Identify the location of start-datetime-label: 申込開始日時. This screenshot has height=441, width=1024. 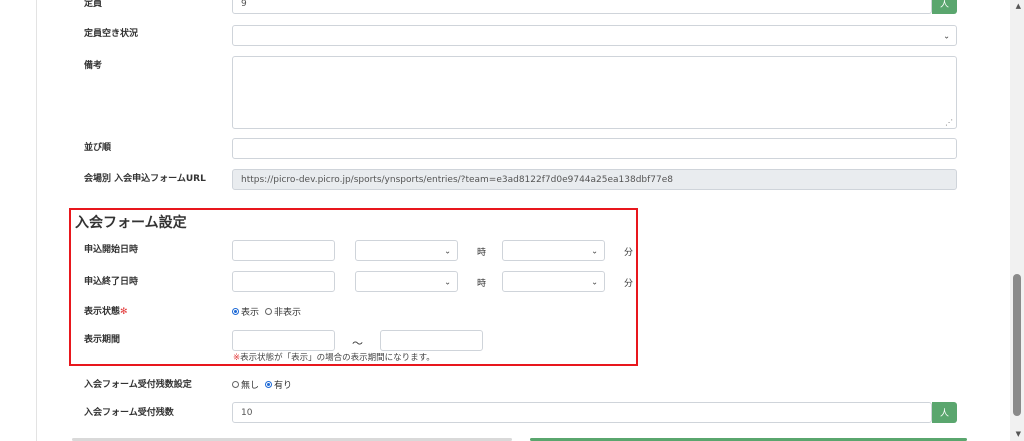
(111, 250).